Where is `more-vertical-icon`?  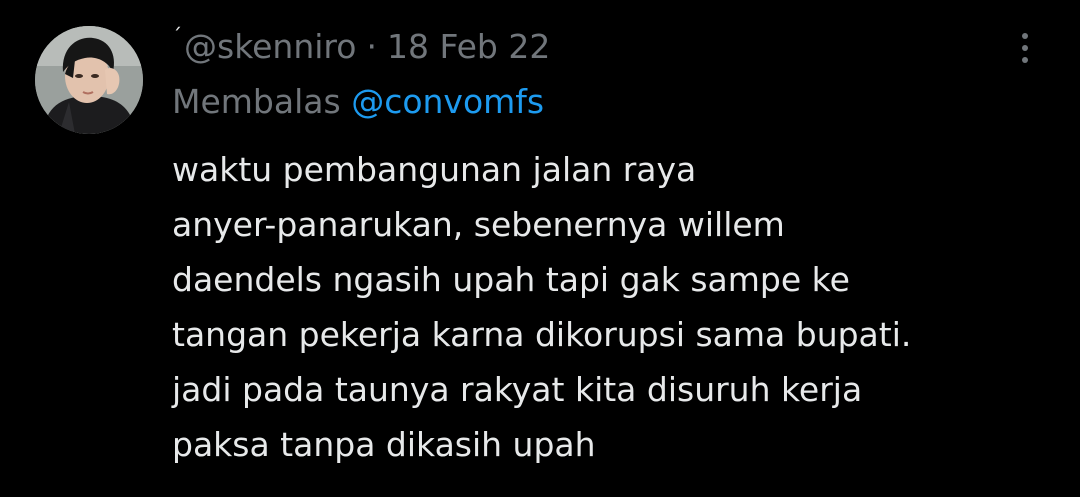
more-vertical-icon is located at coordinates (1025, 36).